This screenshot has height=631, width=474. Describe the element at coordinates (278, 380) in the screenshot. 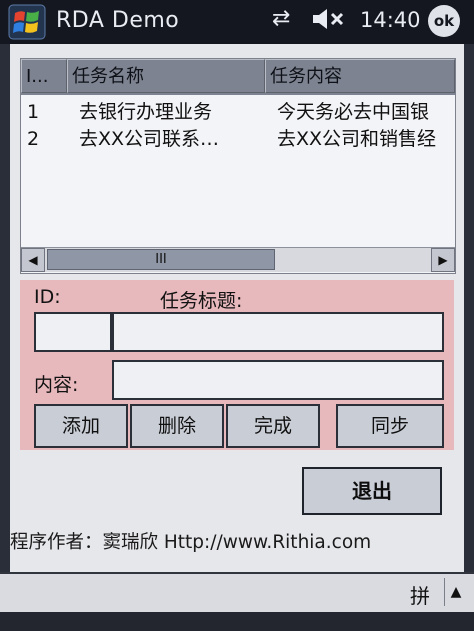

I see `task-content-input` at that location.